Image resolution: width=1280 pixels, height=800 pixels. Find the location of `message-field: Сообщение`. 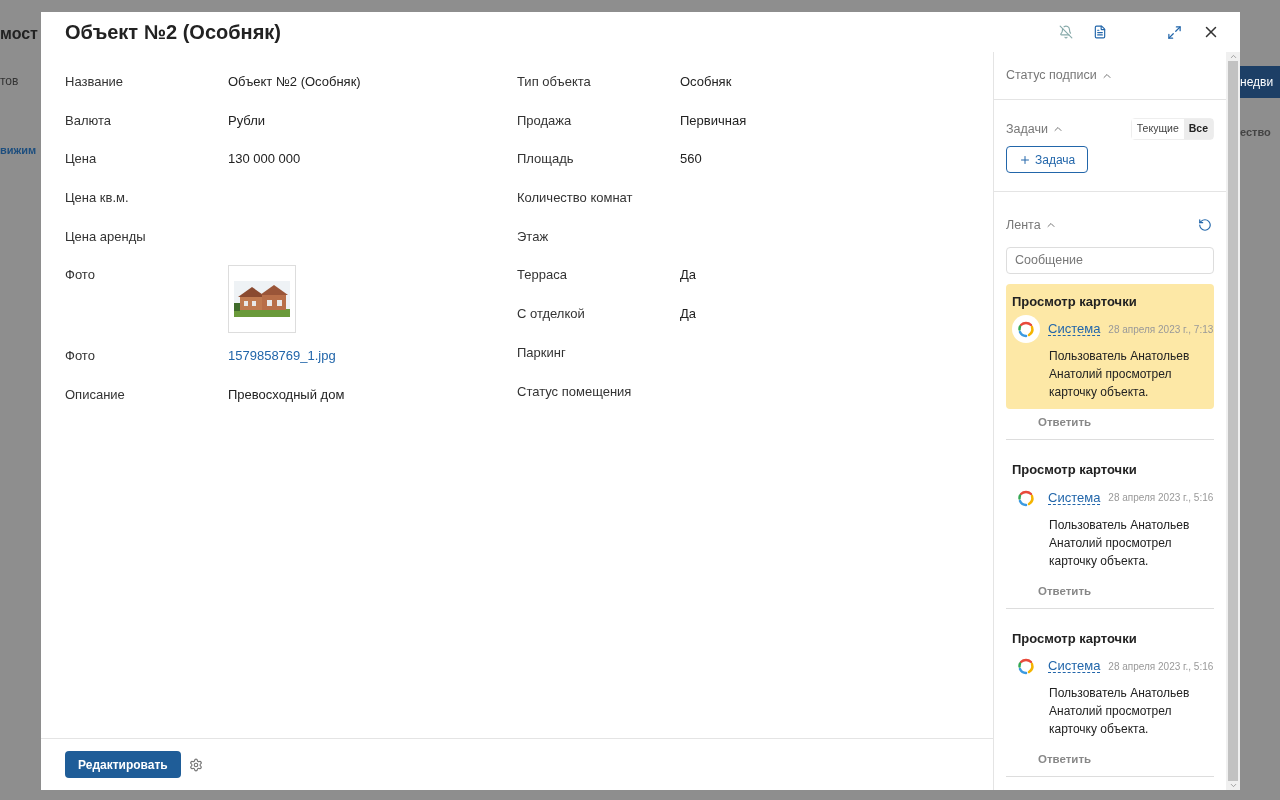

message-field: Сообщение is located at coordinates (1110, 260).